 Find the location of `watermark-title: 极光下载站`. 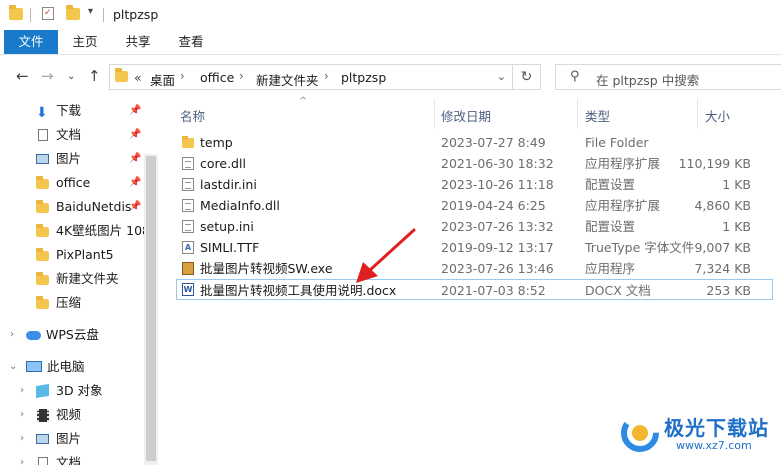

watermark-title: 极光下载站 is located at coordinates (716, 428).